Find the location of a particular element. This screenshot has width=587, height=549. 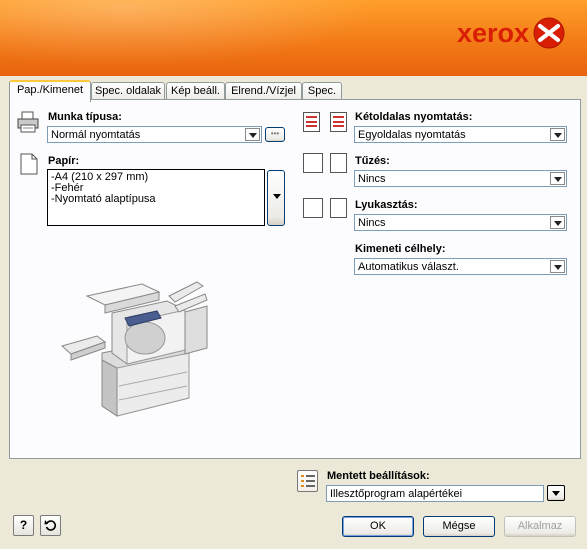

job-type-label: Munka típusa: is located at coordinates (85, 117).